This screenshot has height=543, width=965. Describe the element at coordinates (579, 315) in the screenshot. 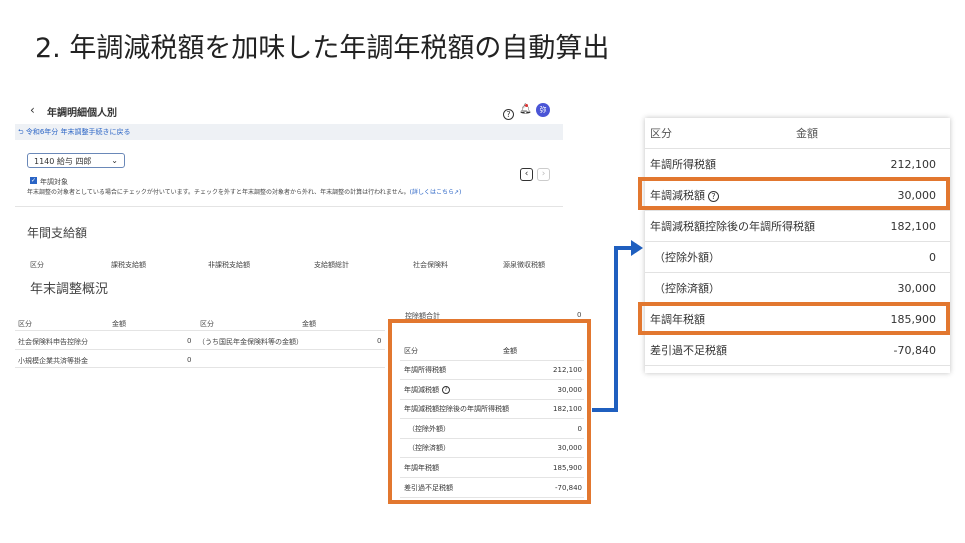

I see `deduction-total-value: 0` at that location.